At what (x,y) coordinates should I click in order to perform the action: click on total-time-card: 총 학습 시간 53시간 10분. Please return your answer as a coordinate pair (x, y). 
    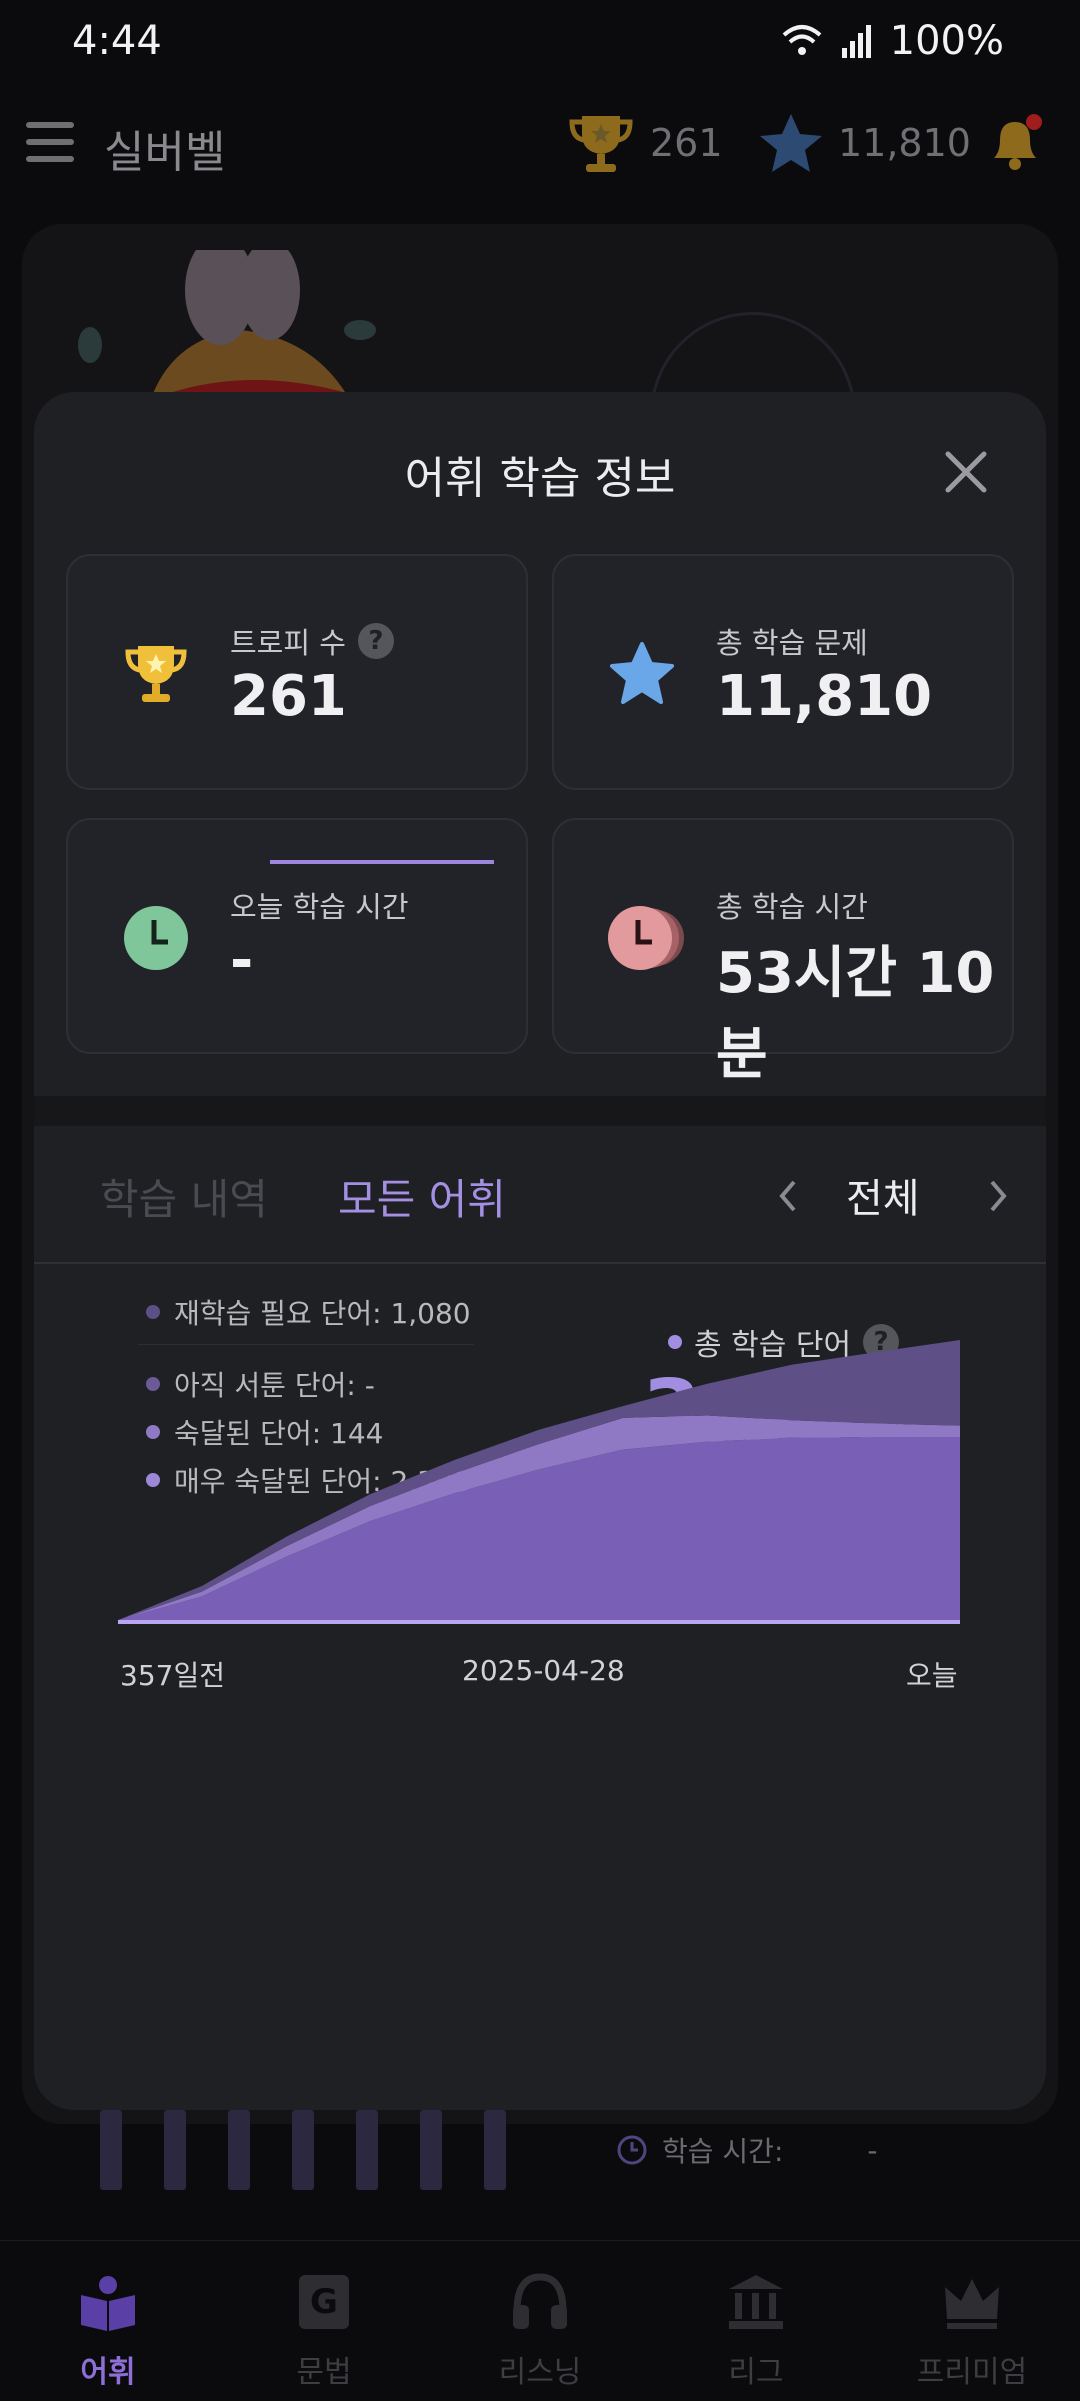
    Looking at the image, I should click on (783, 952).